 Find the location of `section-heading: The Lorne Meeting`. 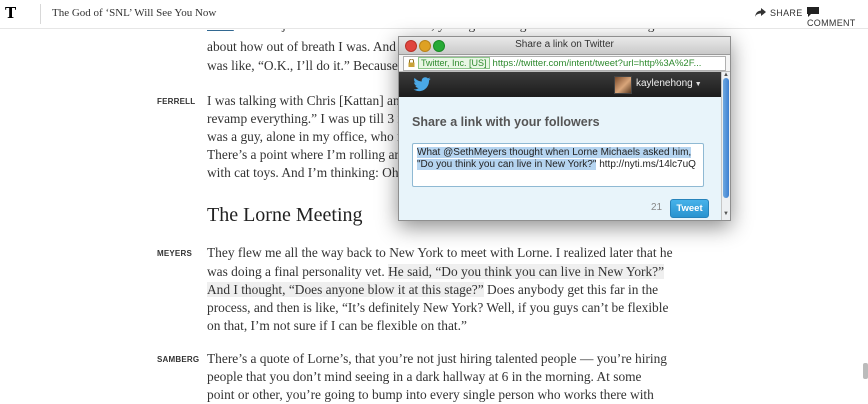

section-heading: The Lorne Meeting is located at coordinates (285, 215).